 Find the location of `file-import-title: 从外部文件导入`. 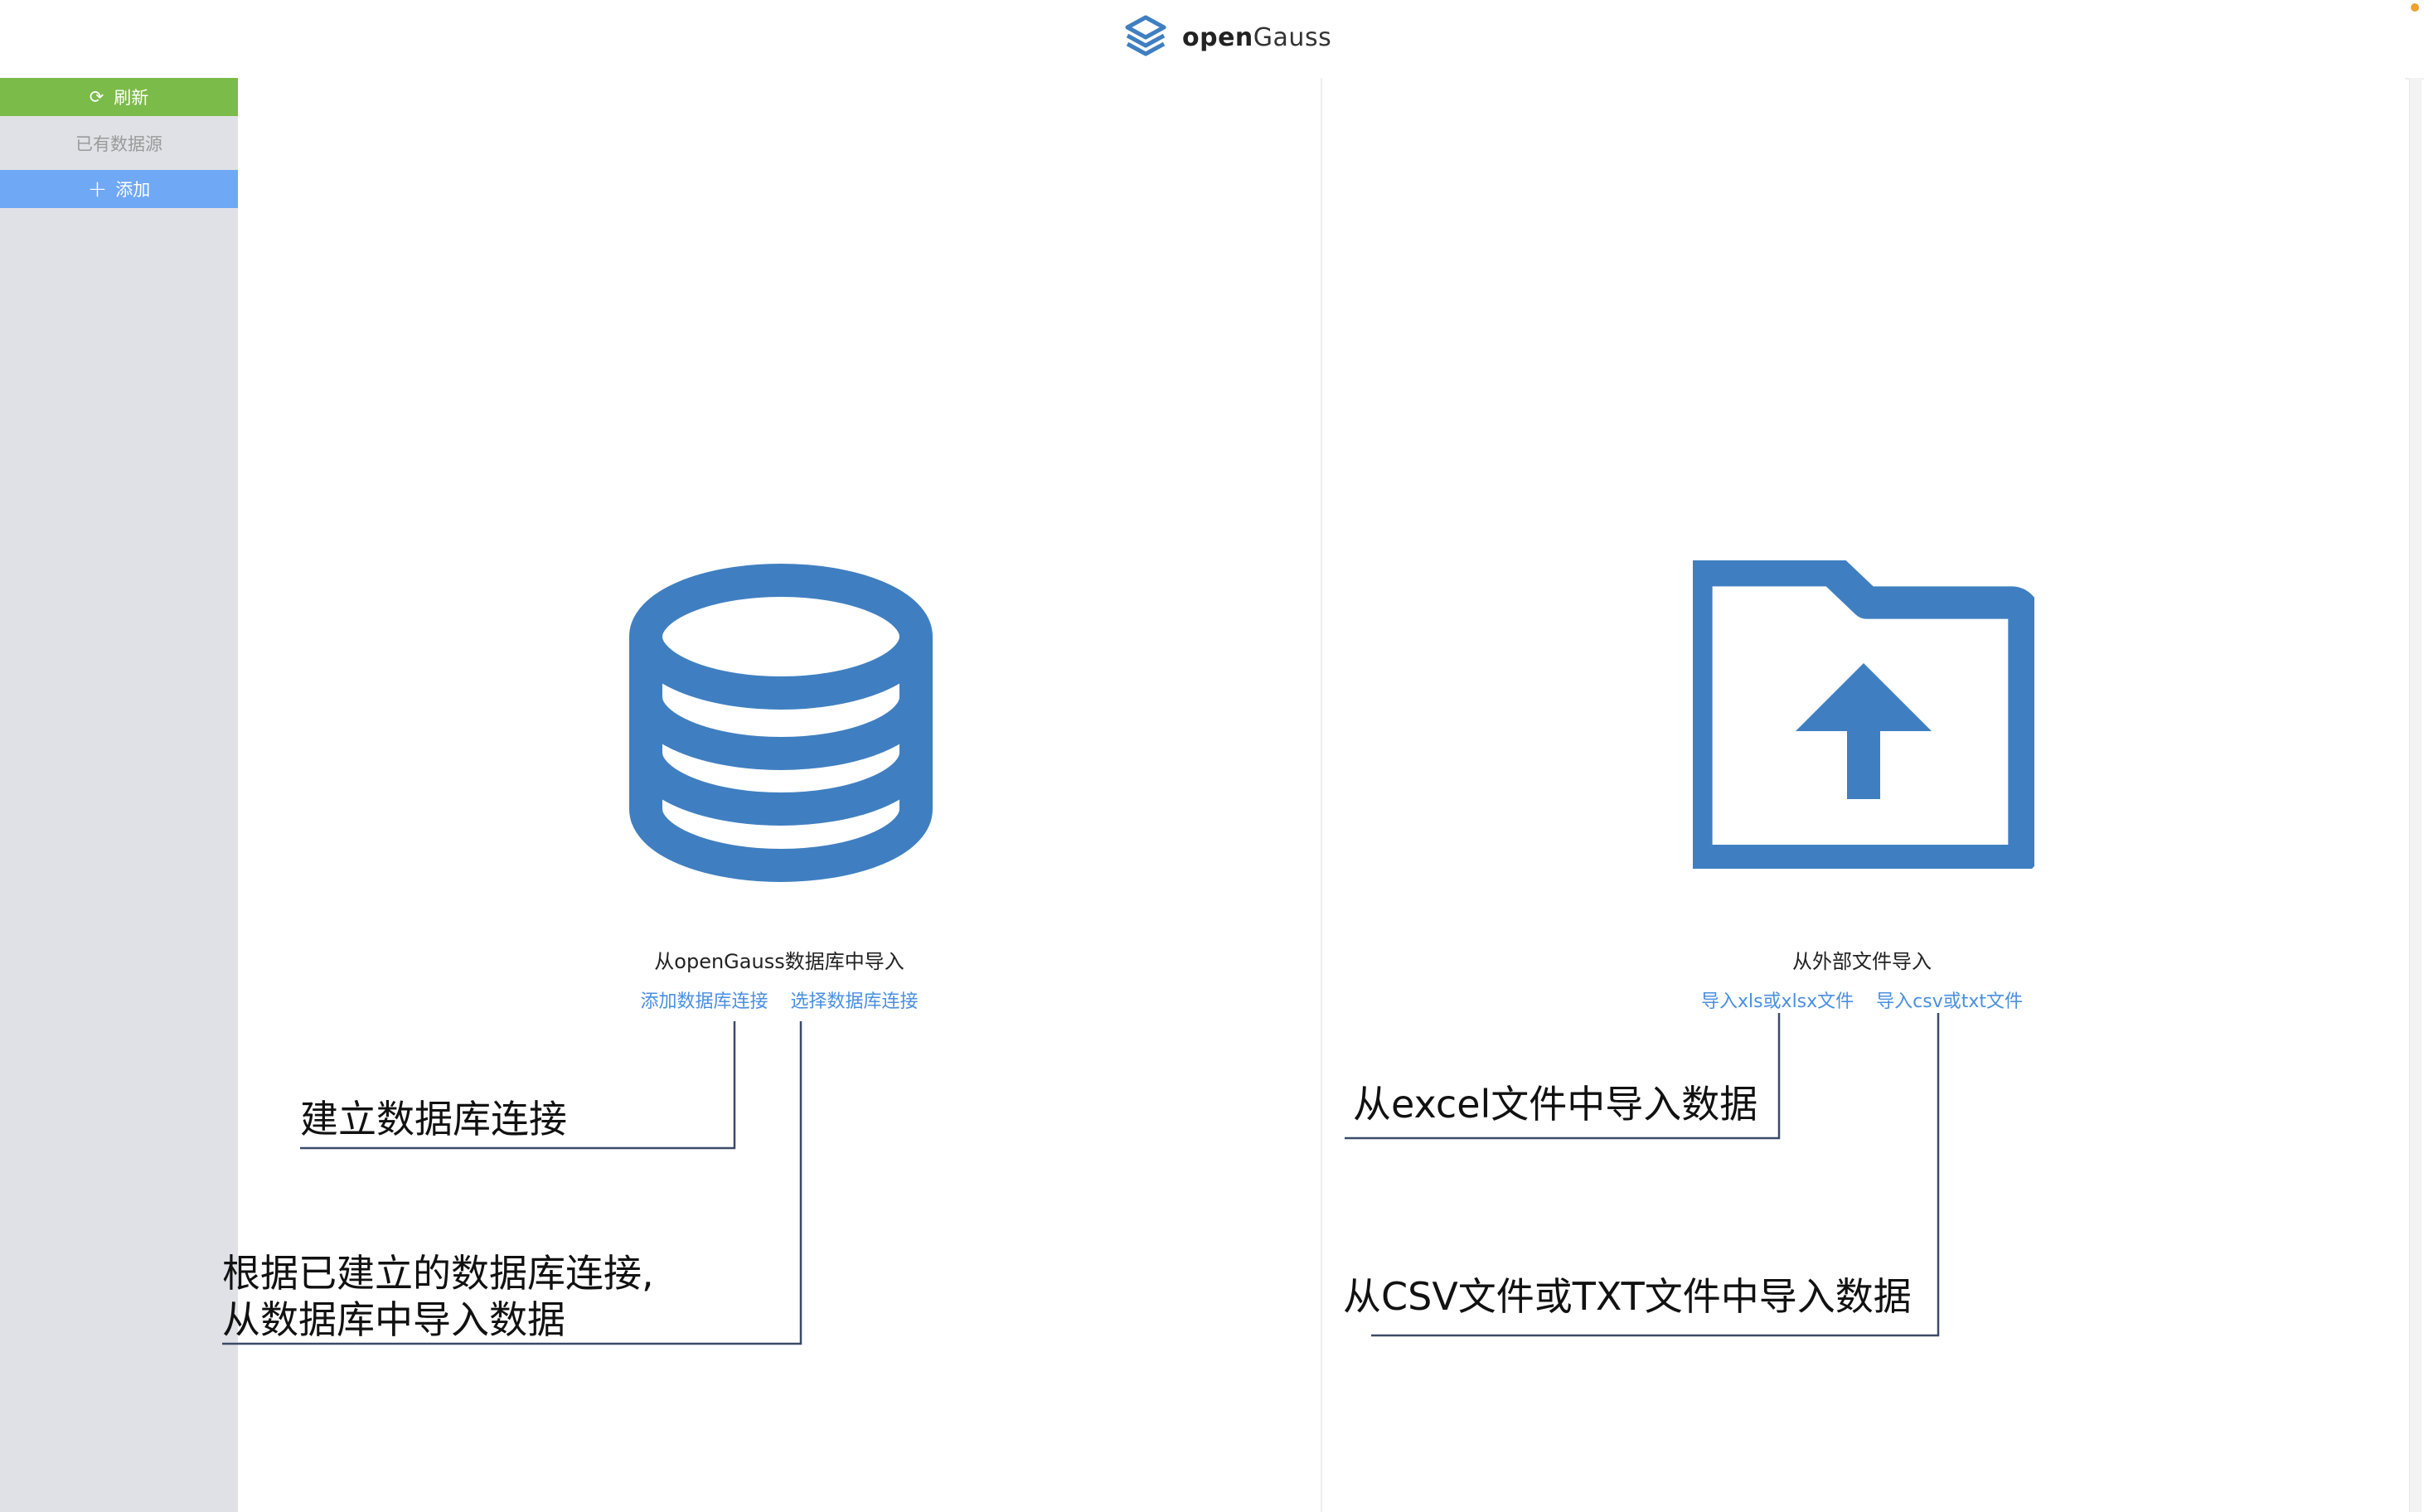

file-import-title: 从外部文件导入 is located at coordinates (1862, 961).